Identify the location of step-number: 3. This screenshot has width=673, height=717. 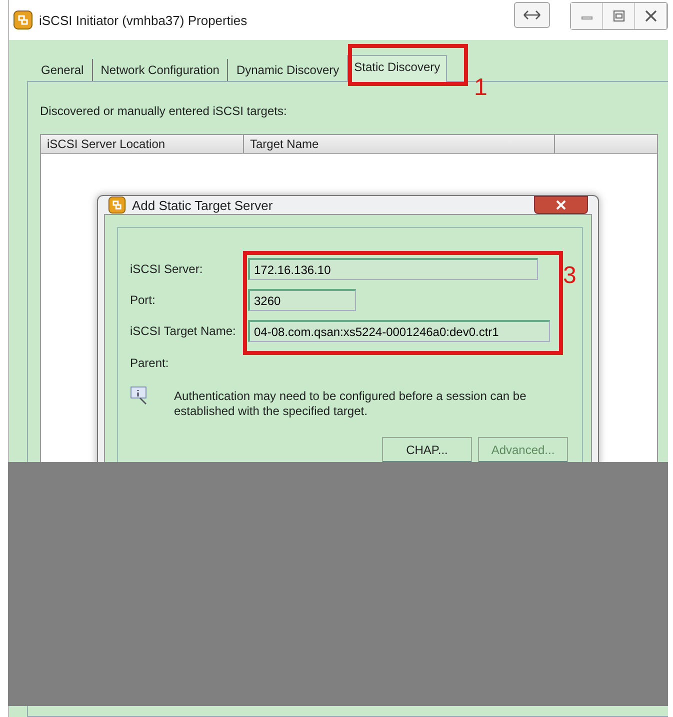
(569, 276).